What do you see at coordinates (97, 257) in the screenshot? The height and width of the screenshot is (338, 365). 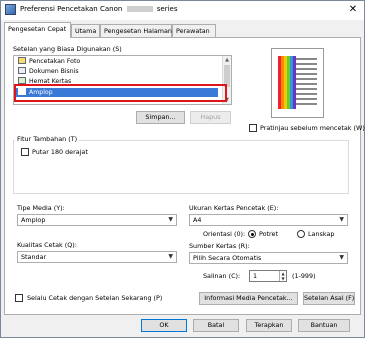 I see `print-quality-select: Standar ▼` at bounding box center [97, 257].